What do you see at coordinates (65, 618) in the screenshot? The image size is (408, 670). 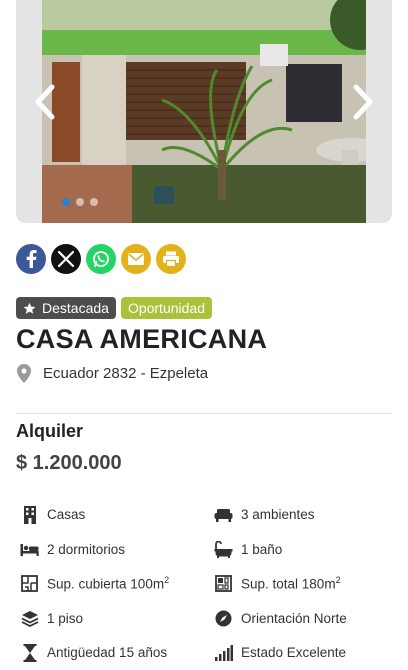 I see `feature-floors-text: 1 piso` at bounding box center [65, 618].